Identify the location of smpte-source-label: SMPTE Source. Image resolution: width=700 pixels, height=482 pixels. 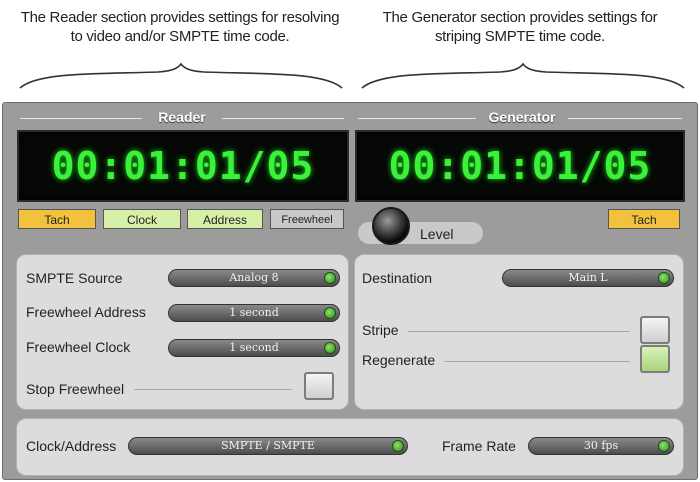
(74, 278).